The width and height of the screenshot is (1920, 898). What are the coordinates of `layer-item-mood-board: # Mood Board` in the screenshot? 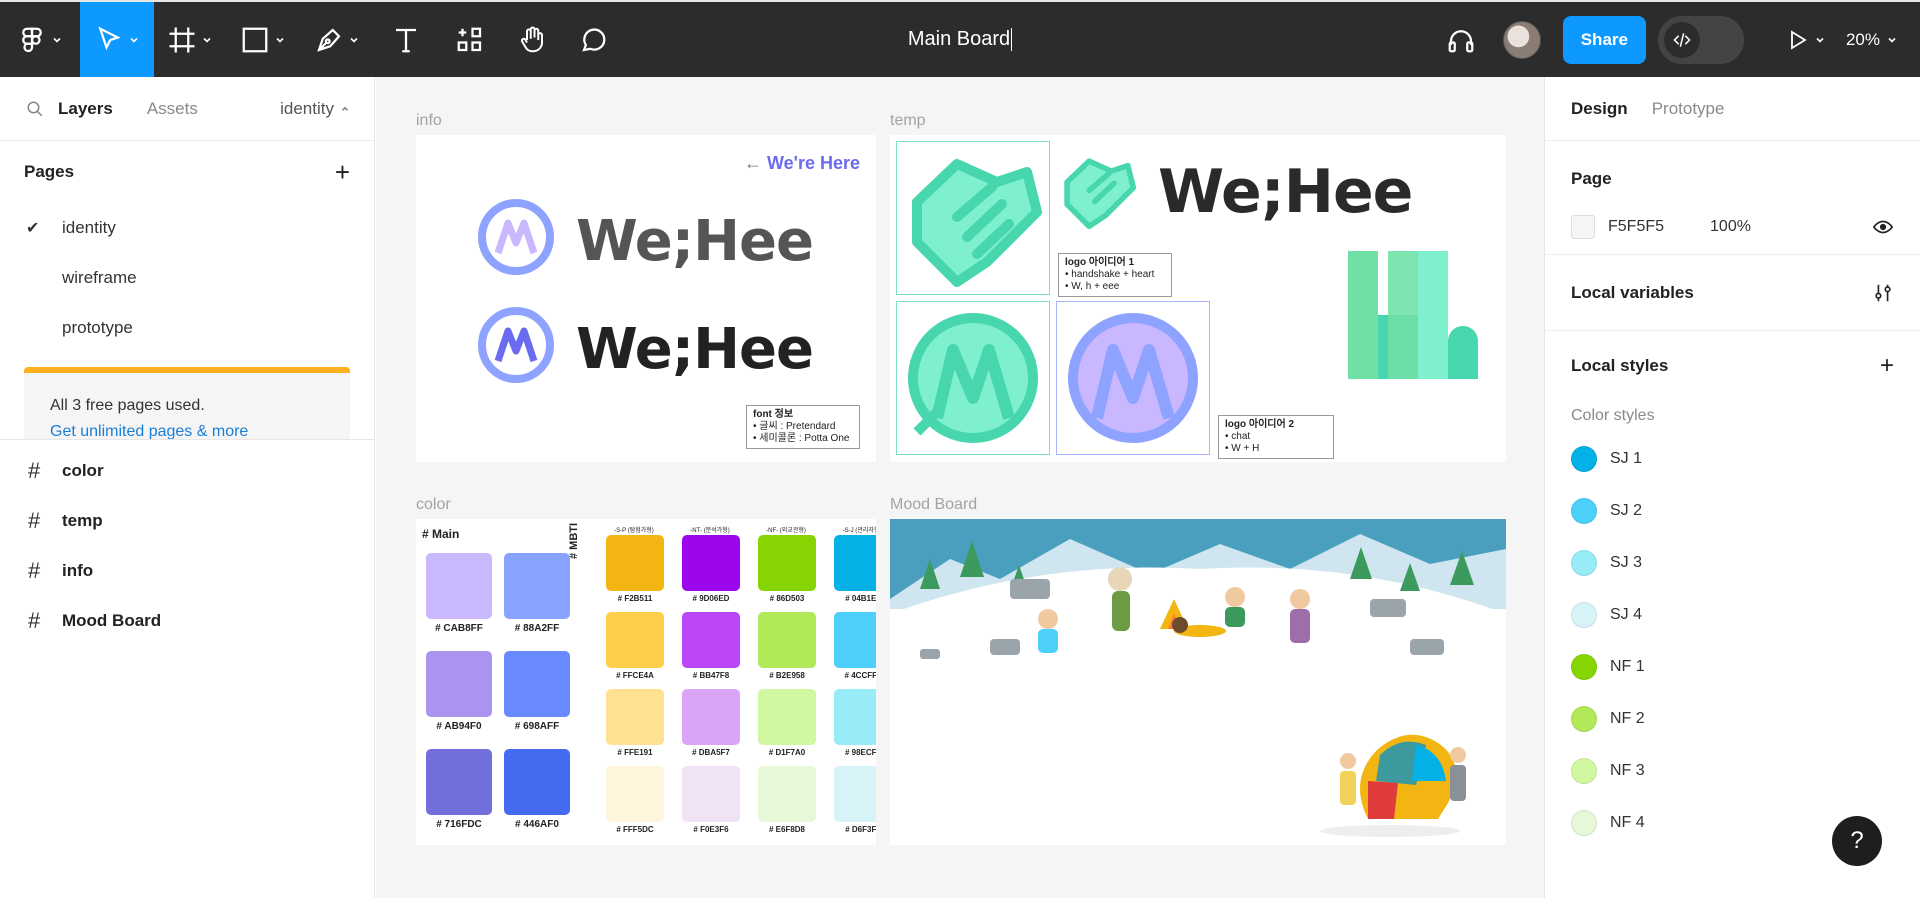 It's located at (187, 621).